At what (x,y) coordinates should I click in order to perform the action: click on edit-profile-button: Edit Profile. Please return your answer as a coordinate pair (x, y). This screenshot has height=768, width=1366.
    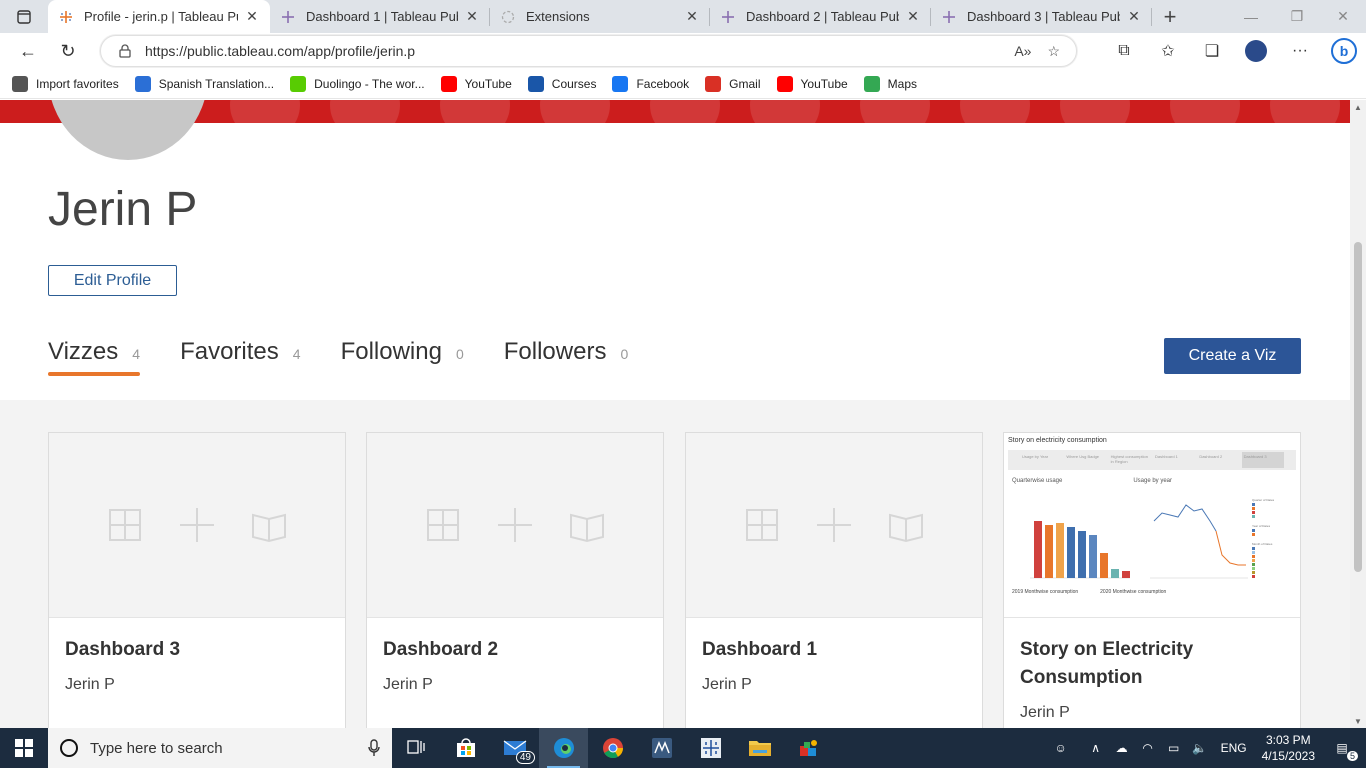
    Looking at the image, I should click on (112, 280).